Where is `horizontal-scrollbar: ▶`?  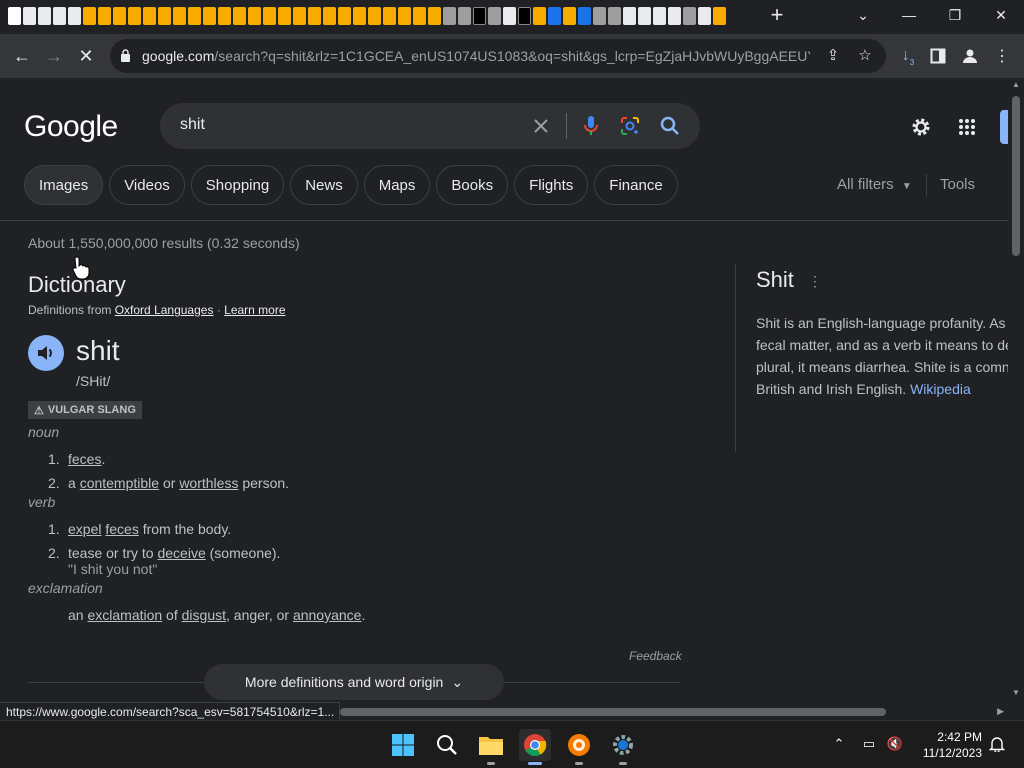
horizontal-scrollbar: ▶ is located at coordinates (674, 712).